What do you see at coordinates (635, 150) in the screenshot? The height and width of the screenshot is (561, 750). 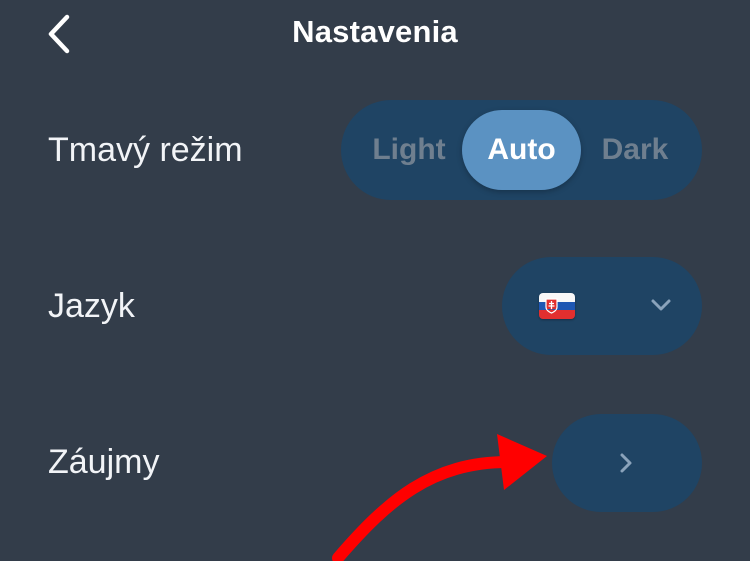 I see `dark-mode-option-dark: Dark` at bounding box center [635, 150].